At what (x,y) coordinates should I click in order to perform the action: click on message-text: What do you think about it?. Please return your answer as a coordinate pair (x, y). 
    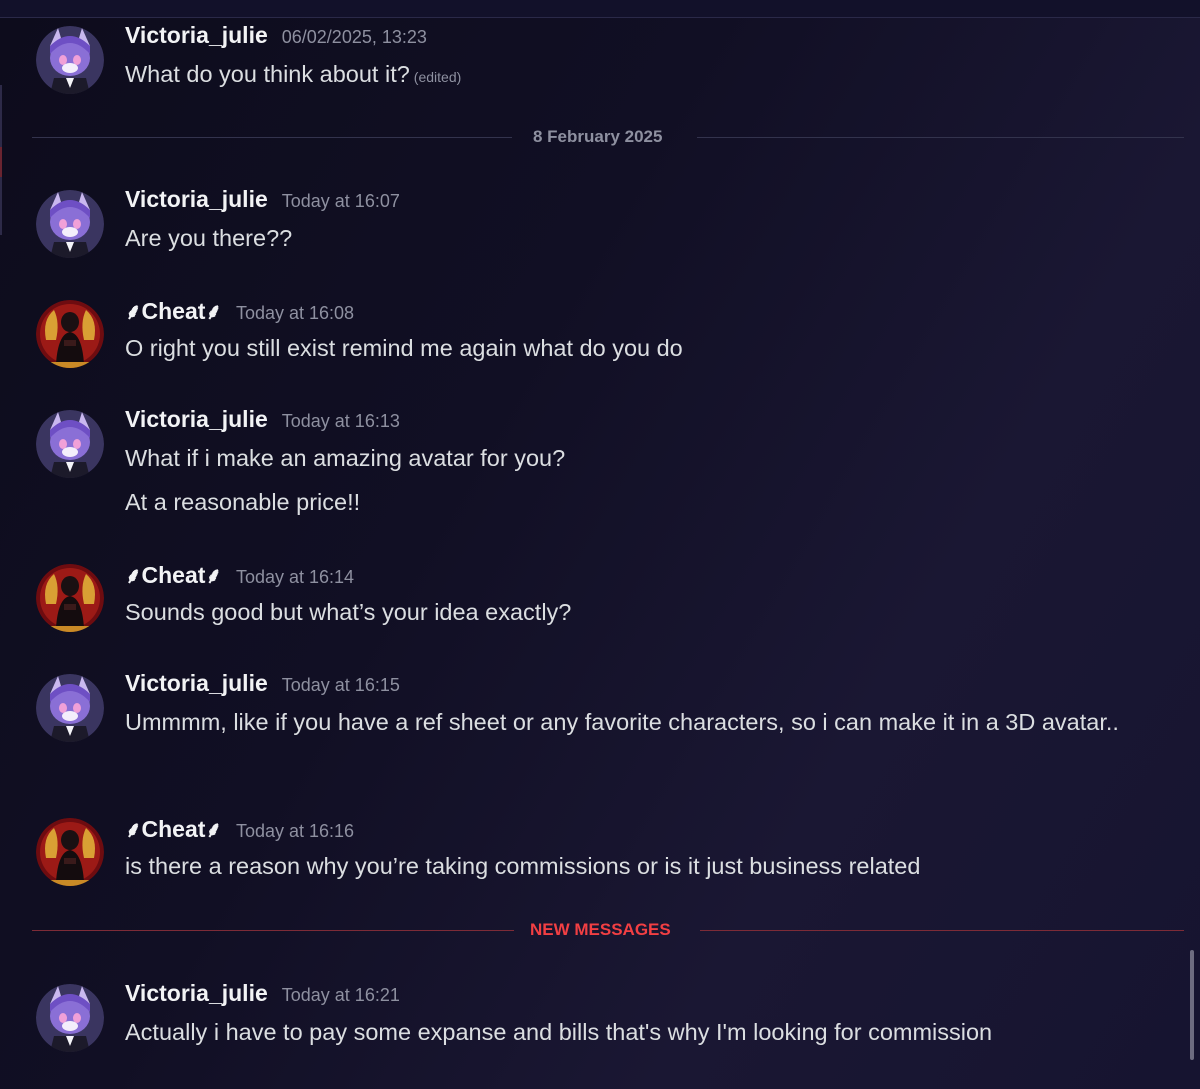
    Looking at the image, I should click on (267, 74).